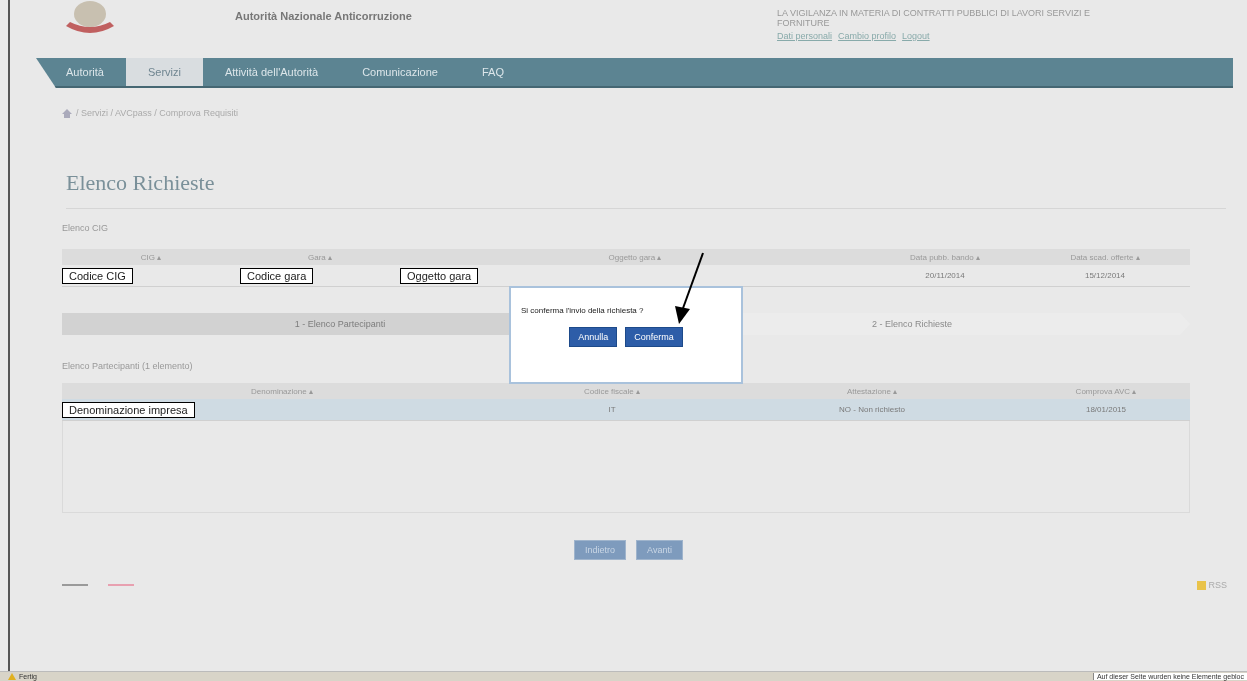  What do you see at coordinates (1202, 585) in the screenshot?
I see `rss-icon` at bounding box center [1202, 585].